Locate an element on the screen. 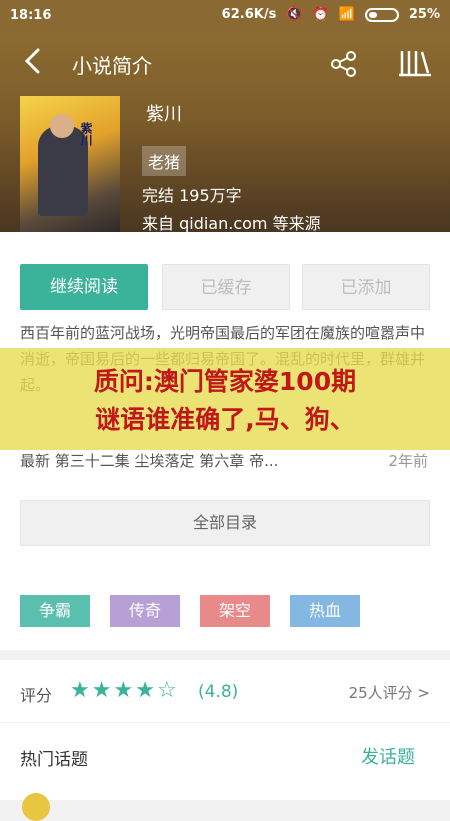 The image size is (450, 821). alarm-icon: ⏰ is located at coordinates (320, 14).